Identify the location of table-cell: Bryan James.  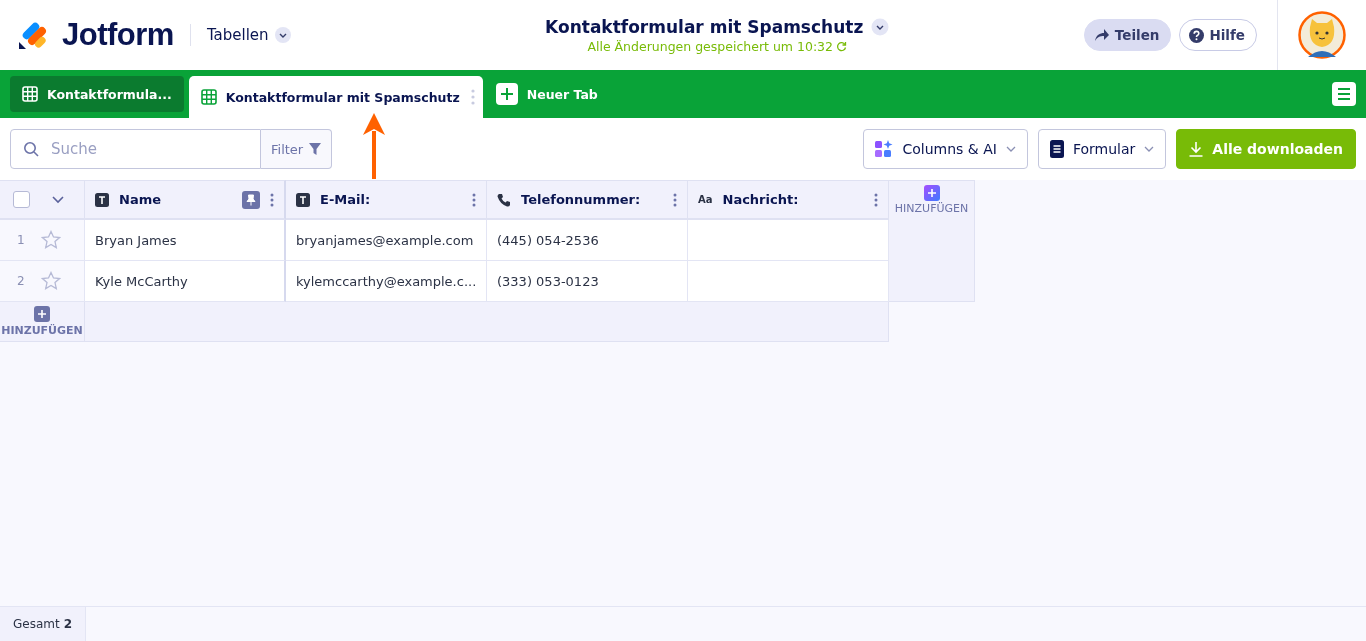
(185, 240).